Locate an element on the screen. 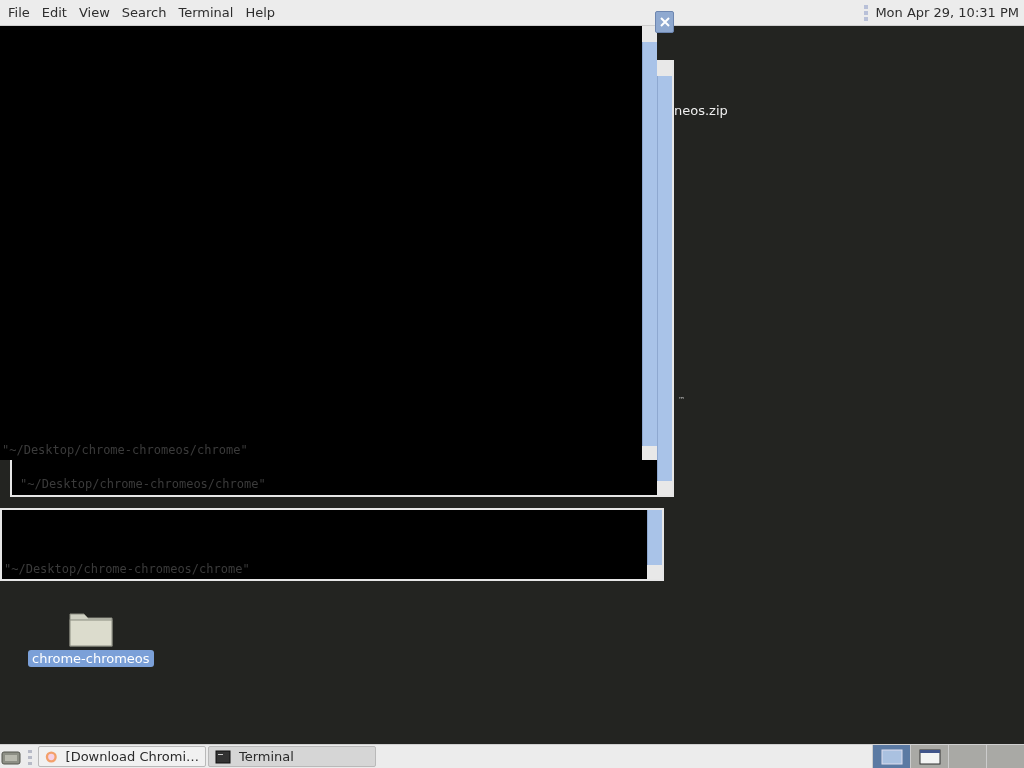 The image size is (1024, 768). menu-item: Edit is located at coordinates (54, 12).